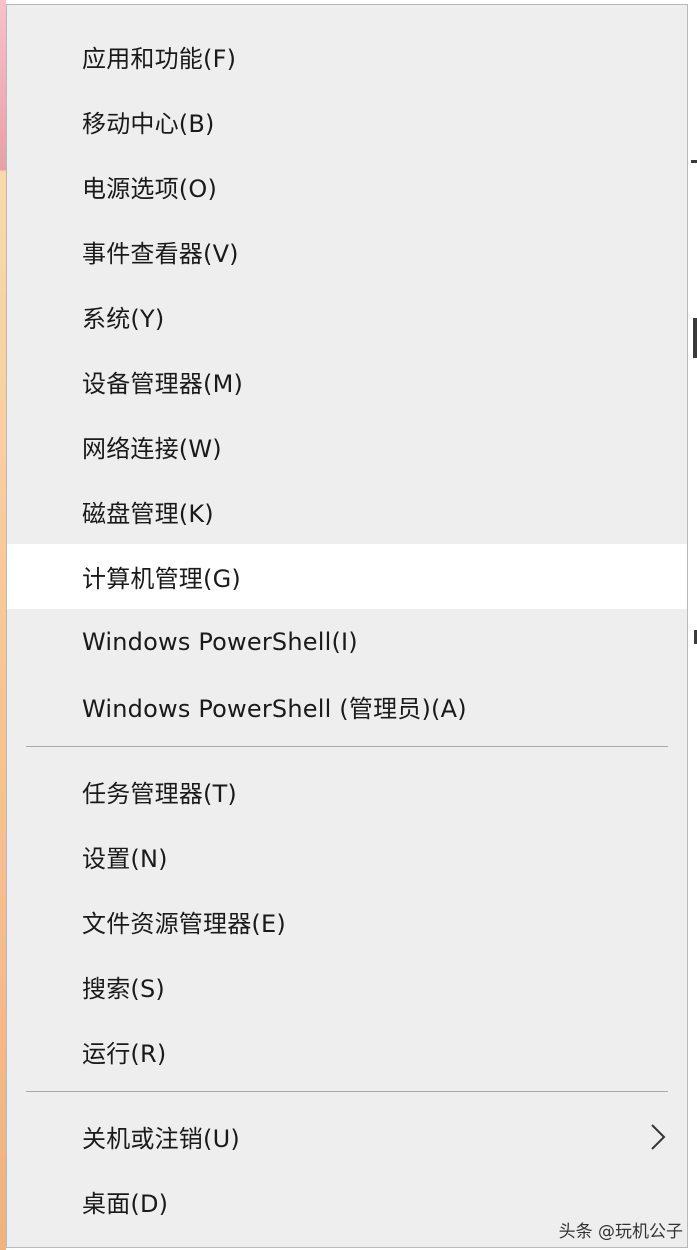 This screenshot has height=1250, width=697. What do you see at coordinates (347, 921) in the screenshot?
I see `menu-item-file-explorer: 文件资源管理器(E)` at bounding box center [347, 921].